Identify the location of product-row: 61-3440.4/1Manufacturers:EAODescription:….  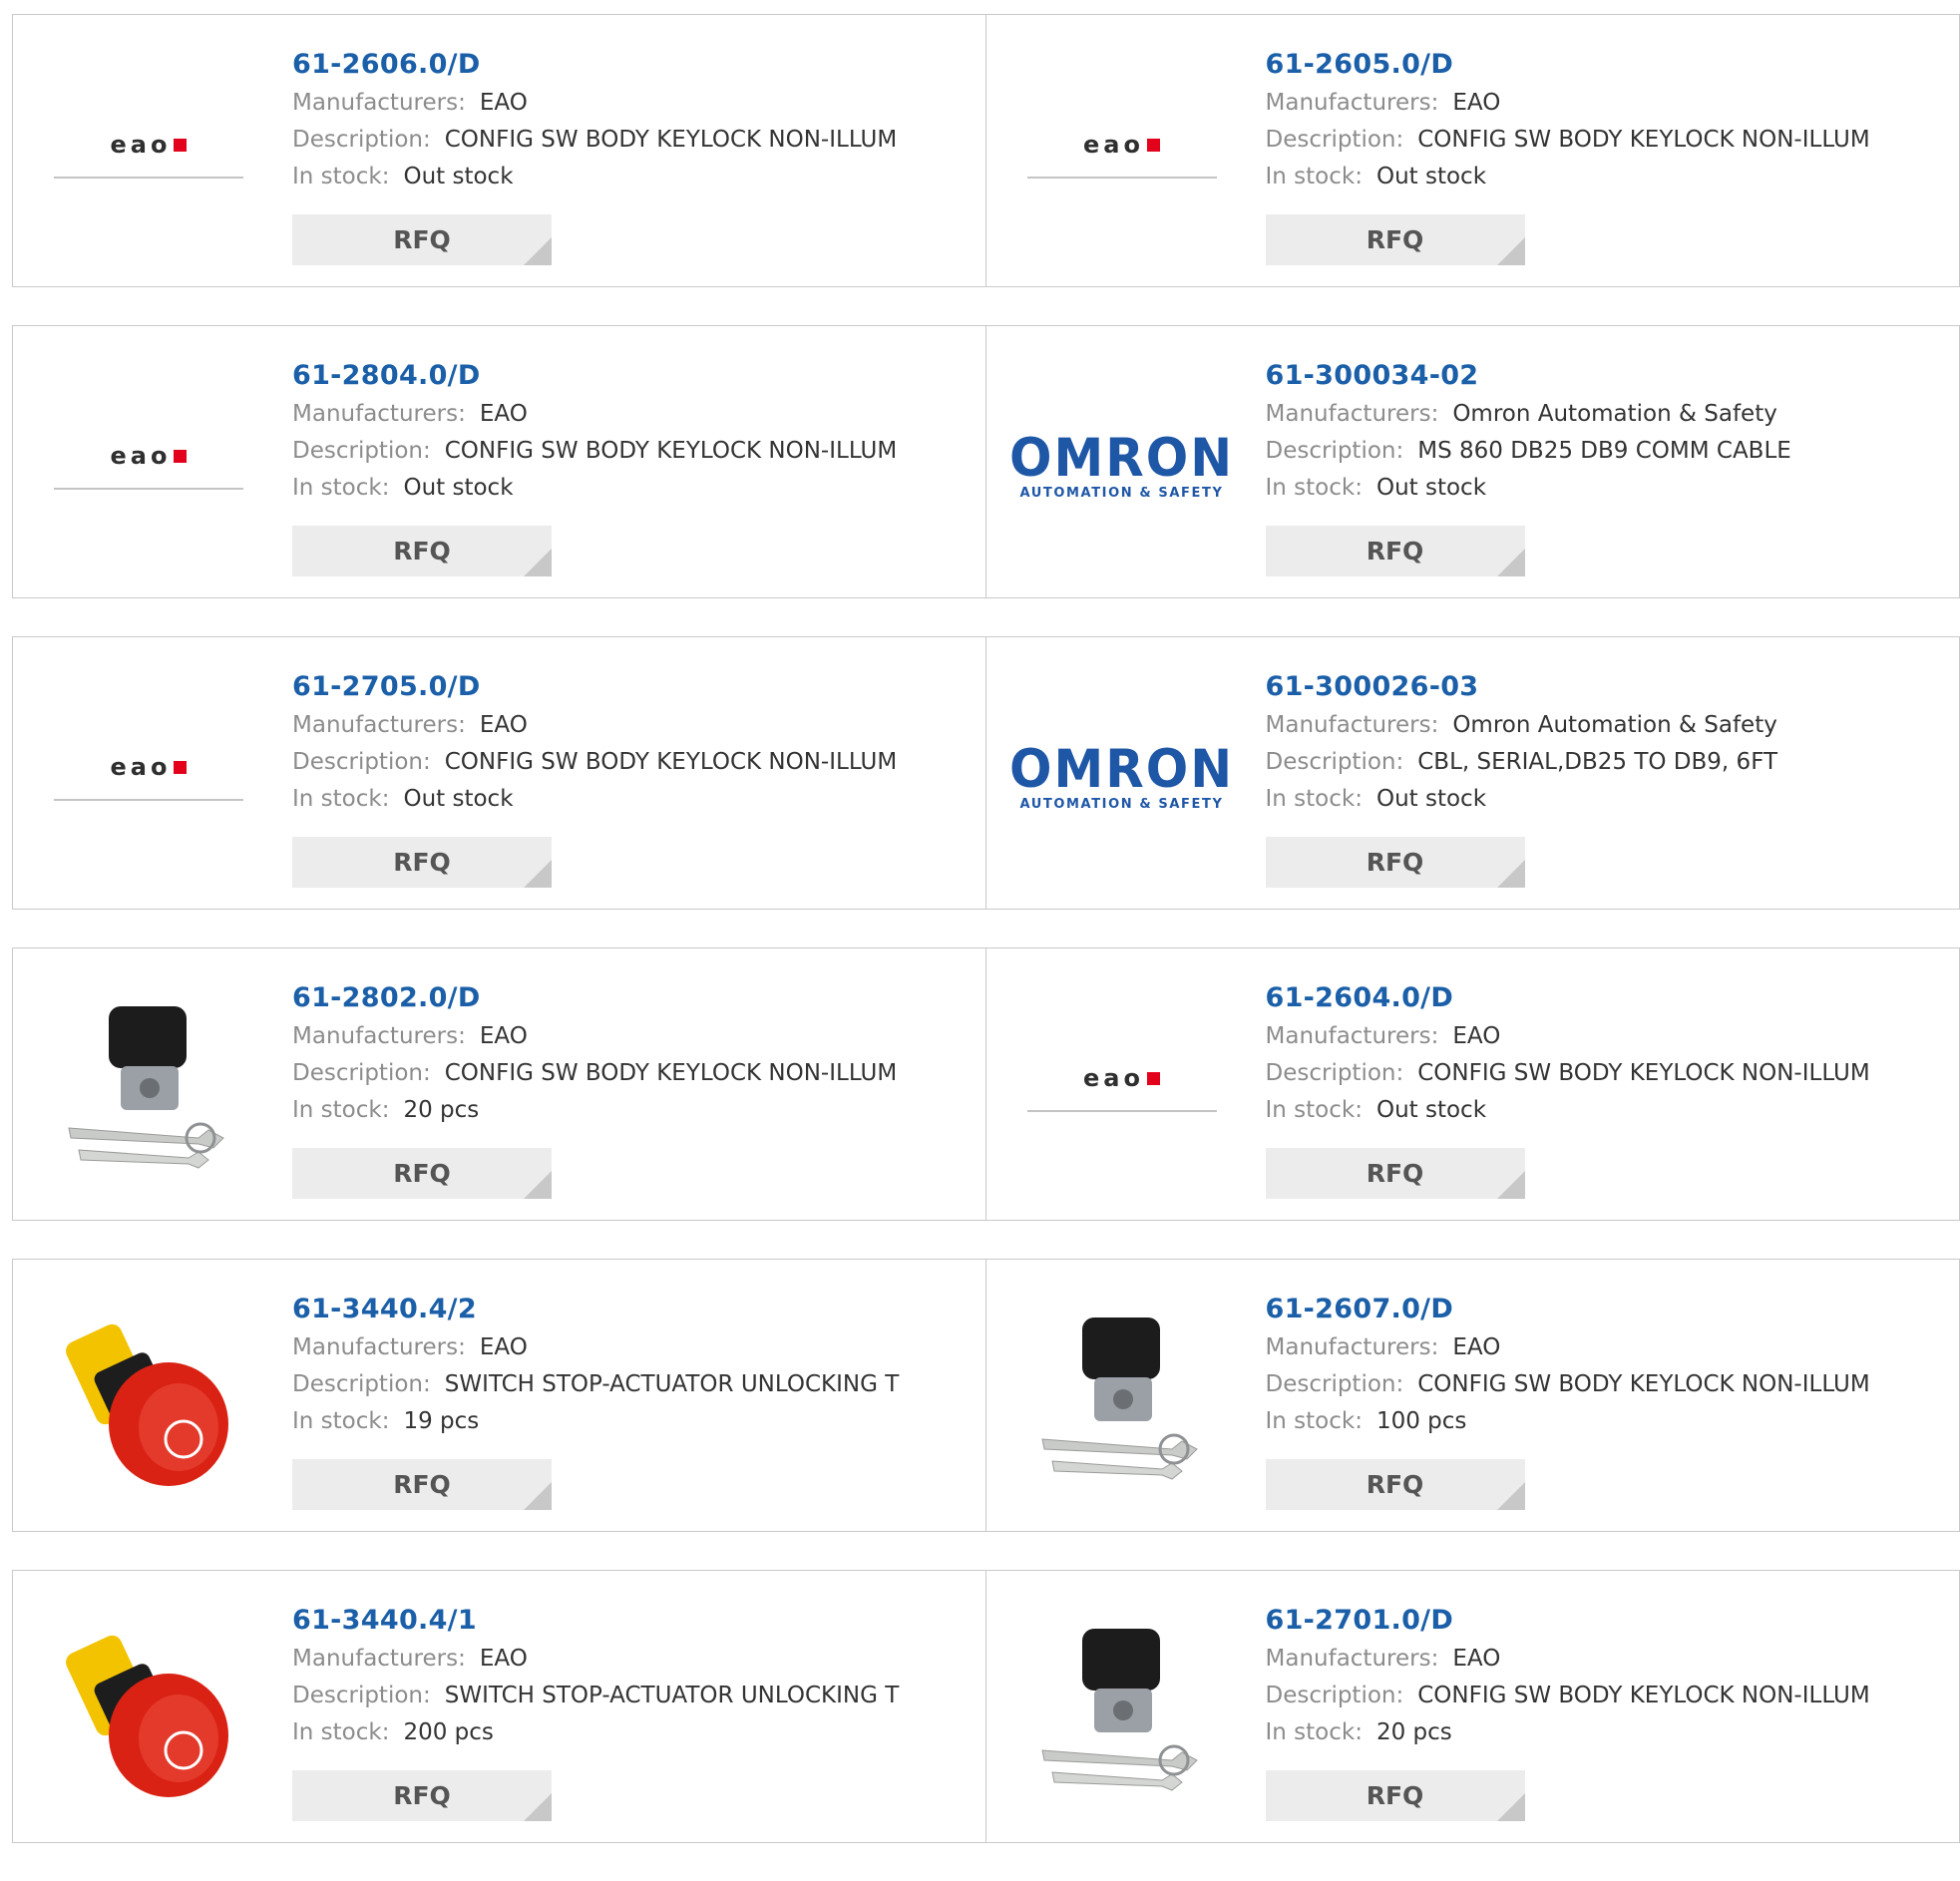
(986, 1706).